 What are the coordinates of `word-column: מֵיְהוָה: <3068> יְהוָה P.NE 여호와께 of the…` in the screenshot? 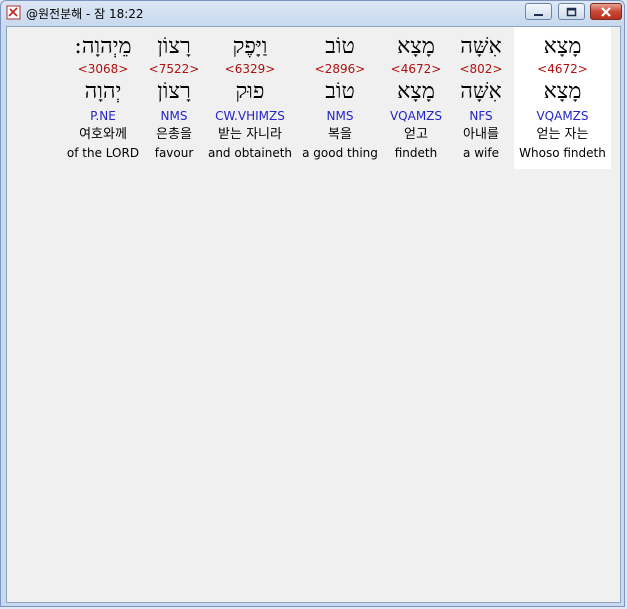 It's located at (103, 98).